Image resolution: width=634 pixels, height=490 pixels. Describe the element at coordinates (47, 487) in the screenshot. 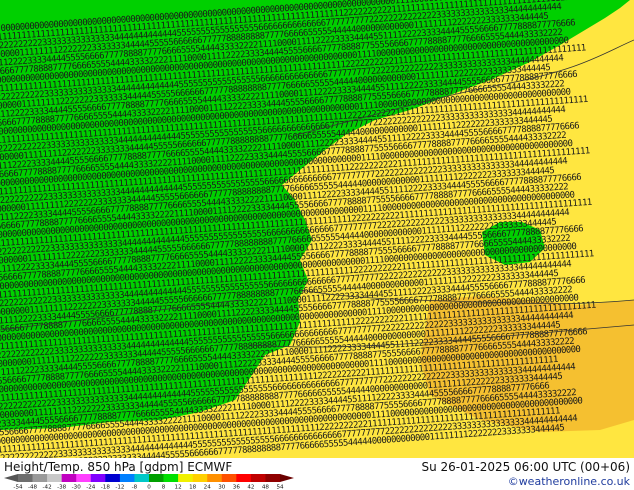

I see `scale-tick-label: -42` at that location.